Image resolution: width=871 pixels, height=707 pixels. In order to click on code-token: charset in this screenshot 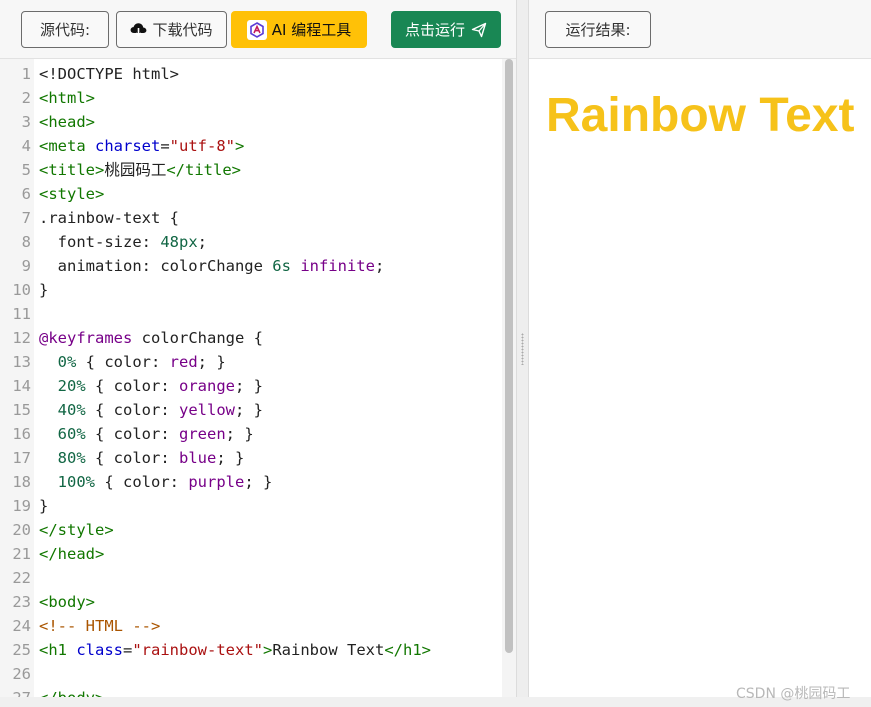, I will do `click(128, 146)`.